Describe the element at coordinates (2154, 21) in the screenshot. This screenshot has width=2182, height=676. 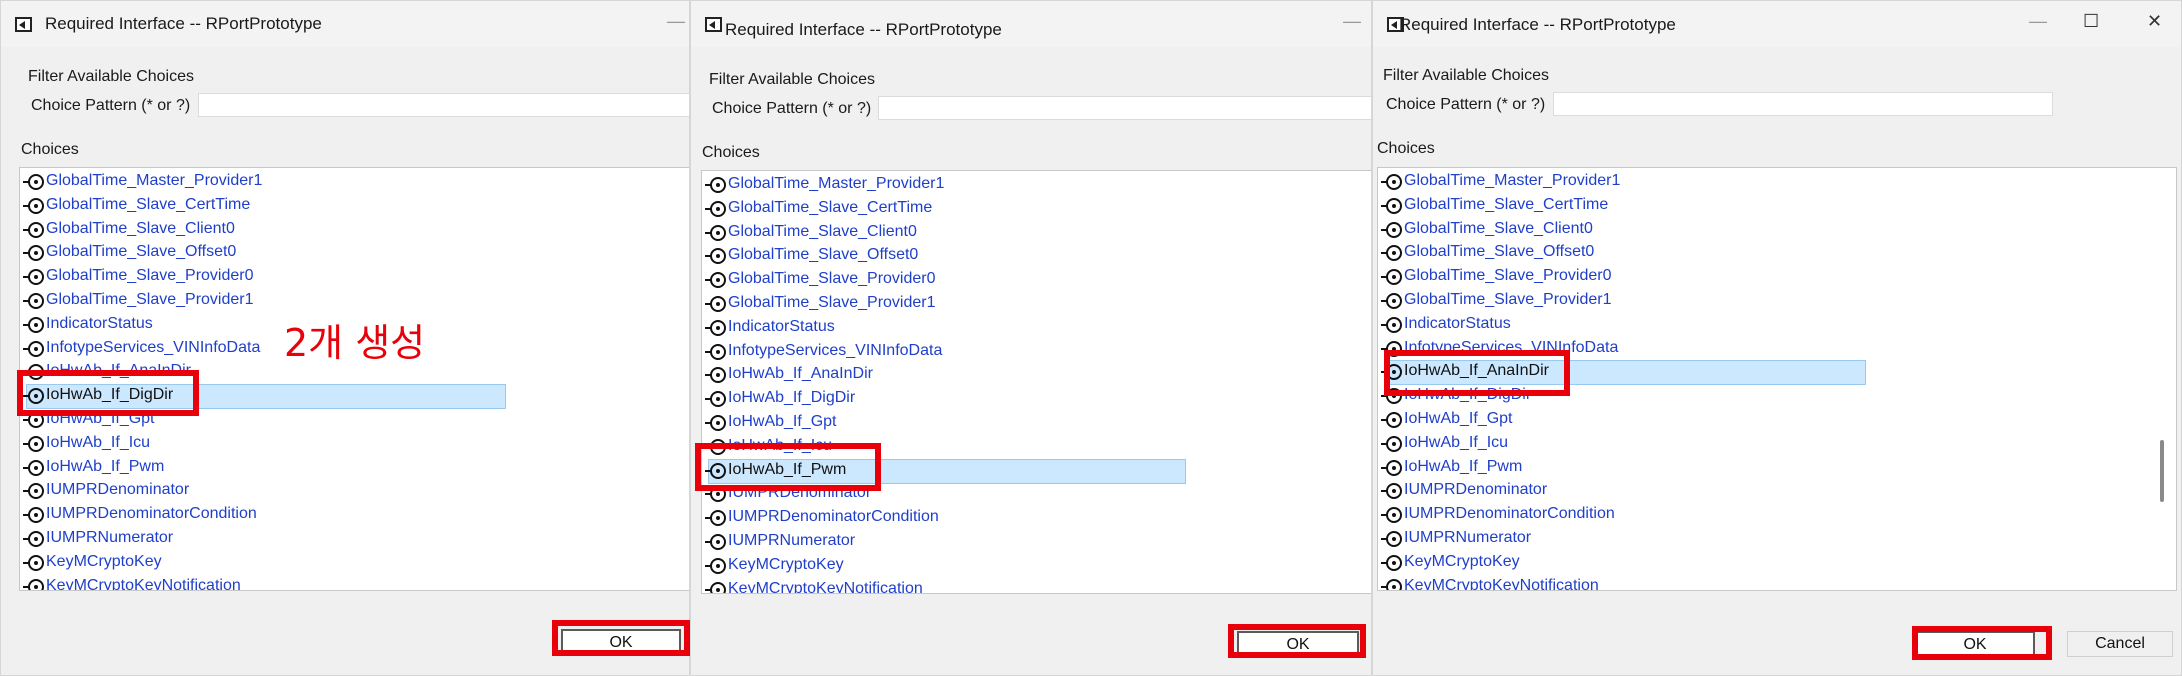
I see `close-icon: ✕` at that location.